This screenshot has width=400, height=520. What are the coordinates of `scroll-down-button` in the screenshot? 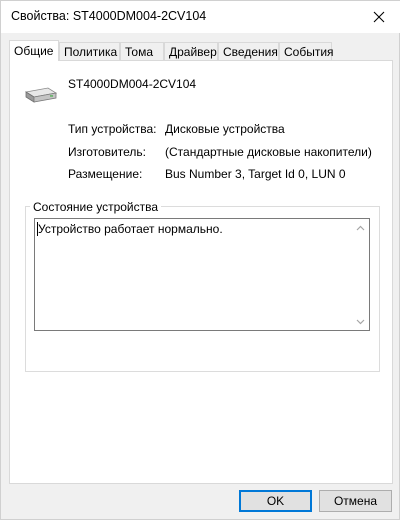 It's located at (360, 321).